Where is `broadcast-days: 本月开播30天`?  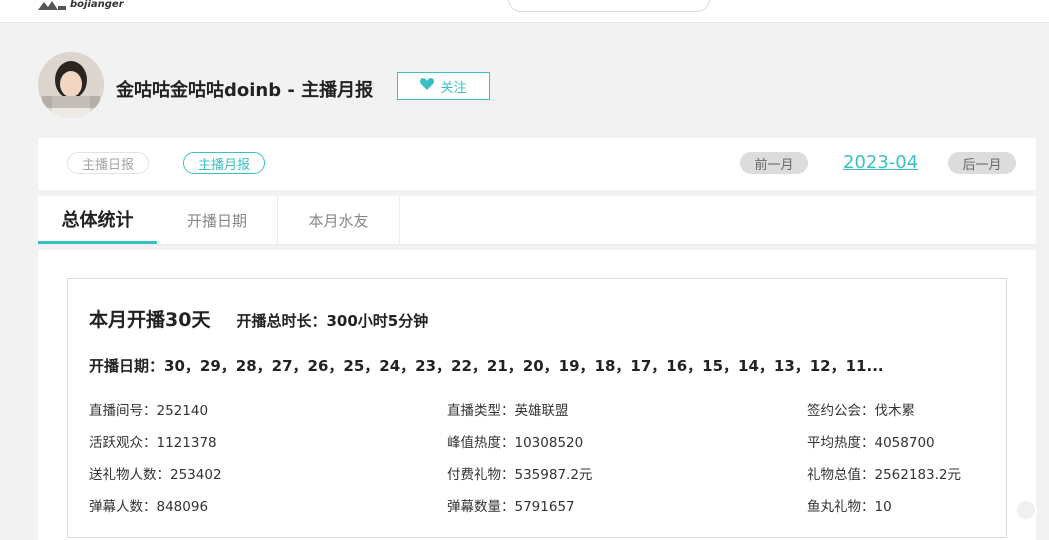
broadcast-days: 本月开播30天 is located at coordinates (150, 320).